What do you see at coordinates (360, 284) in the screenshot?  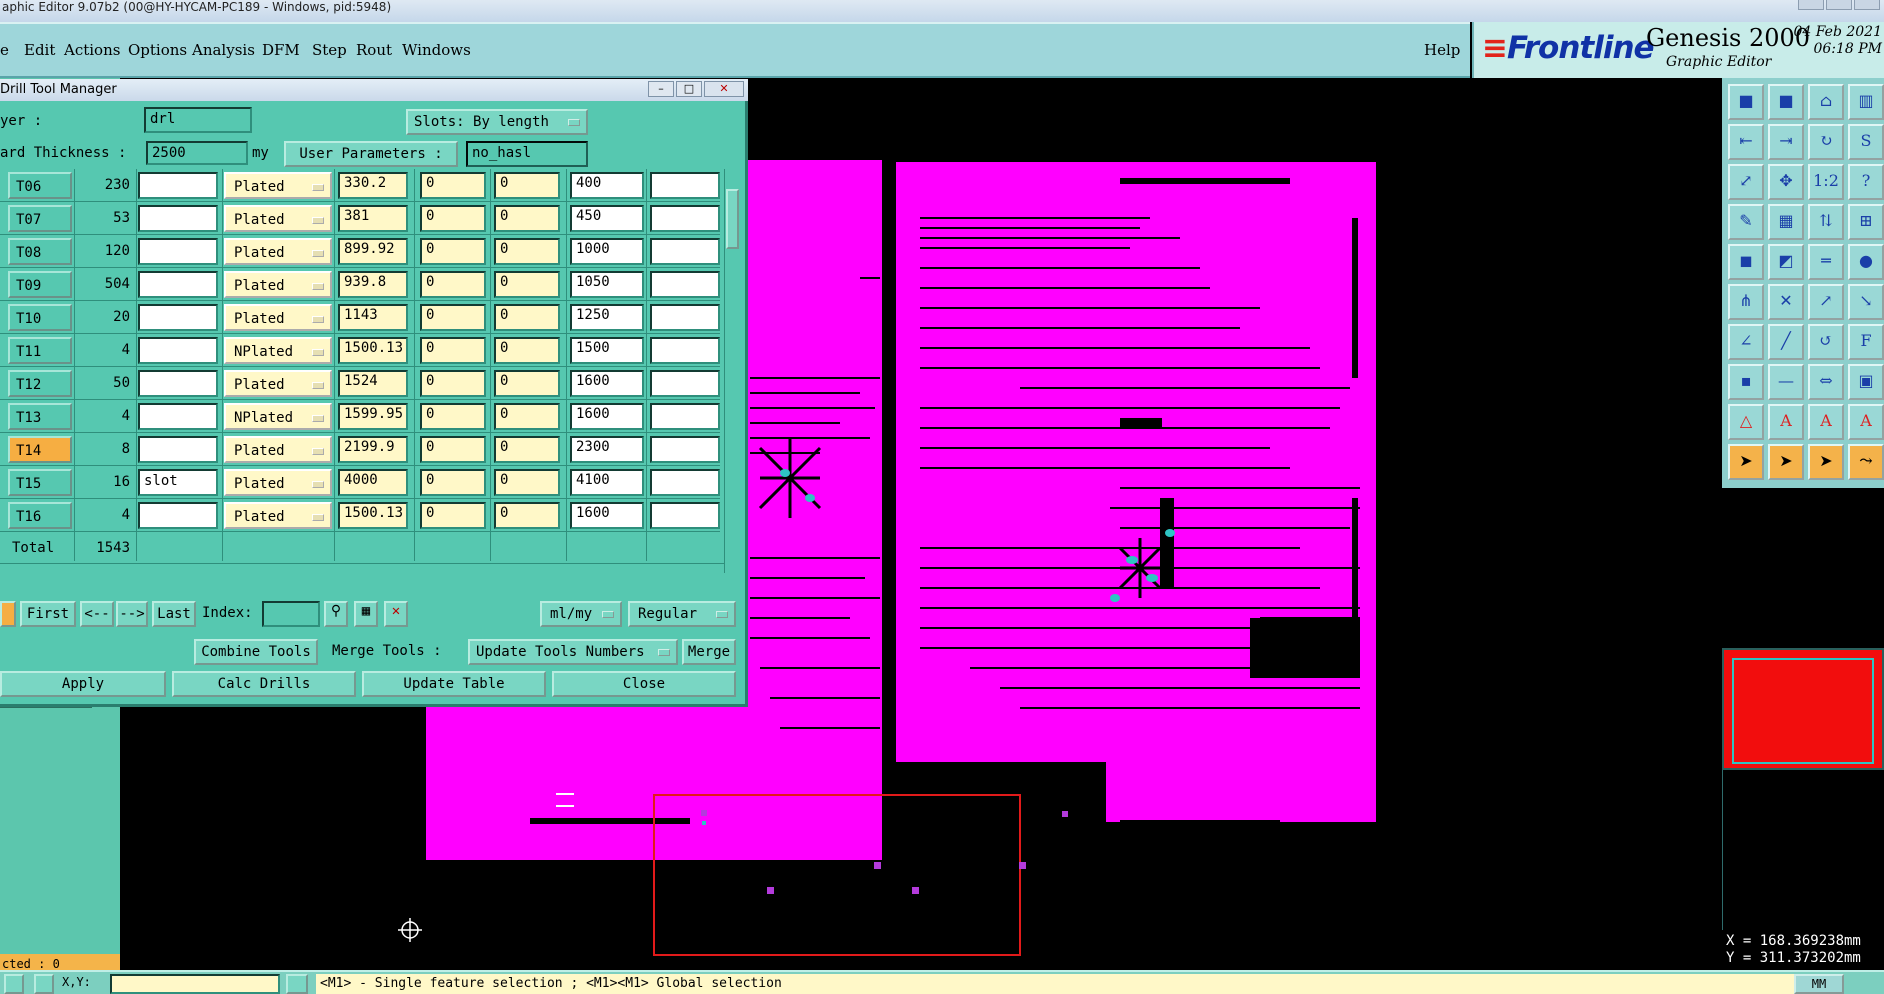 I see `table-row: T09 504 Plated 939.8 0 0 1050` at bounding box center [360, 284].